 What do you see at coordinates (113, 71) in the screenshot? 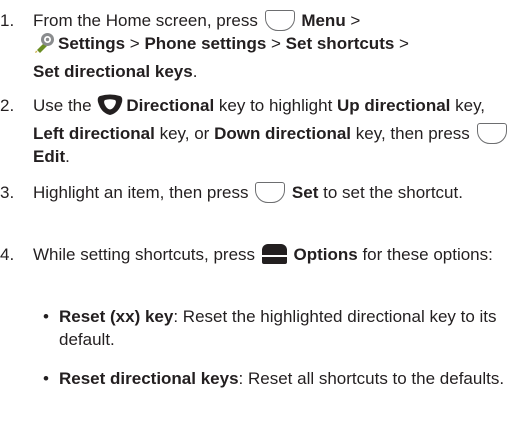
I see `set-directional-keys-label: Set directional keys` at bounding box center [113, 71].